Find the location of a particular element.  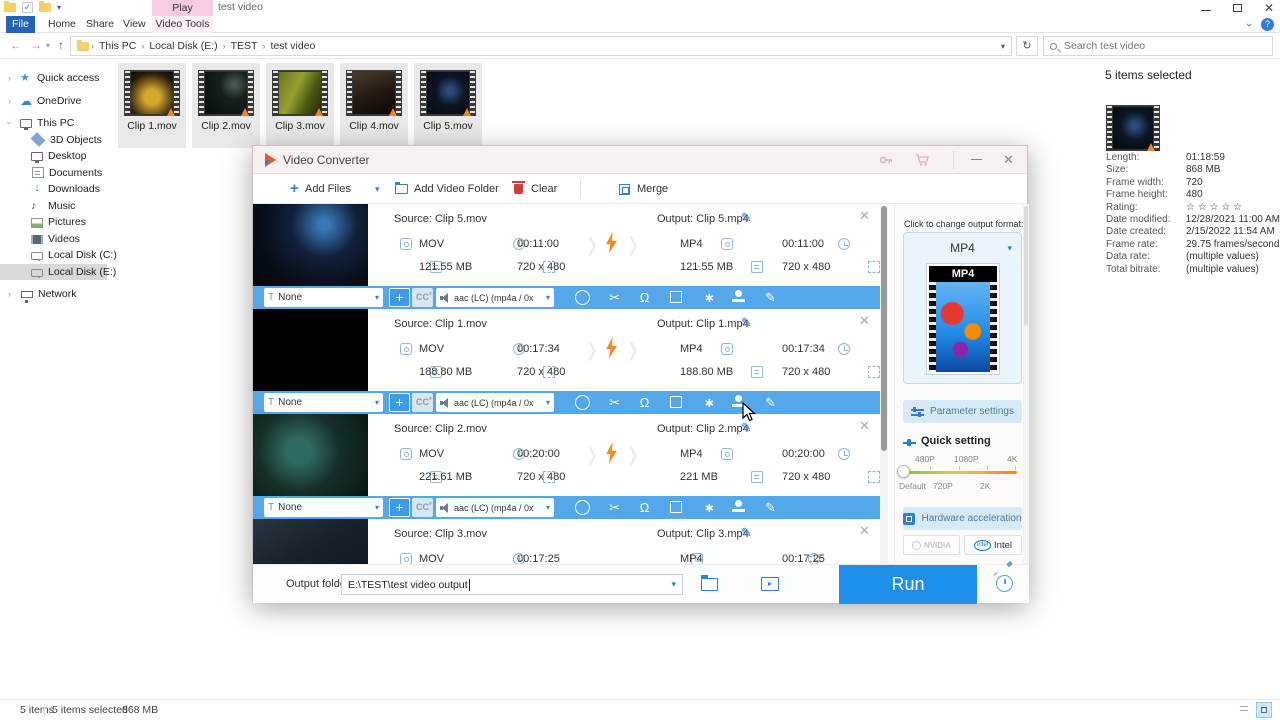

intel-option: intel Intel is located at coordinates (993, 545).